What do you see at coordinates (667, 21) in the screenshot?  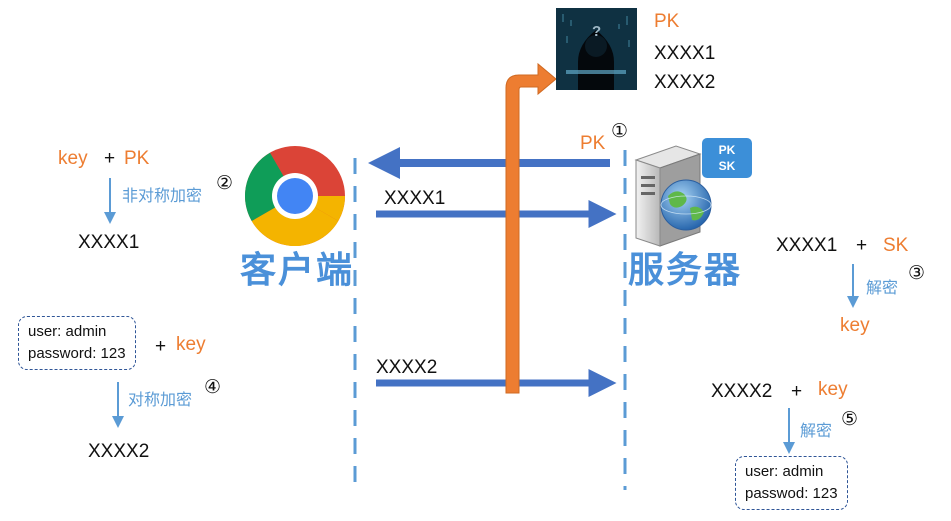 I see `attacker-pk: PK` at bounding box center [667, 21].